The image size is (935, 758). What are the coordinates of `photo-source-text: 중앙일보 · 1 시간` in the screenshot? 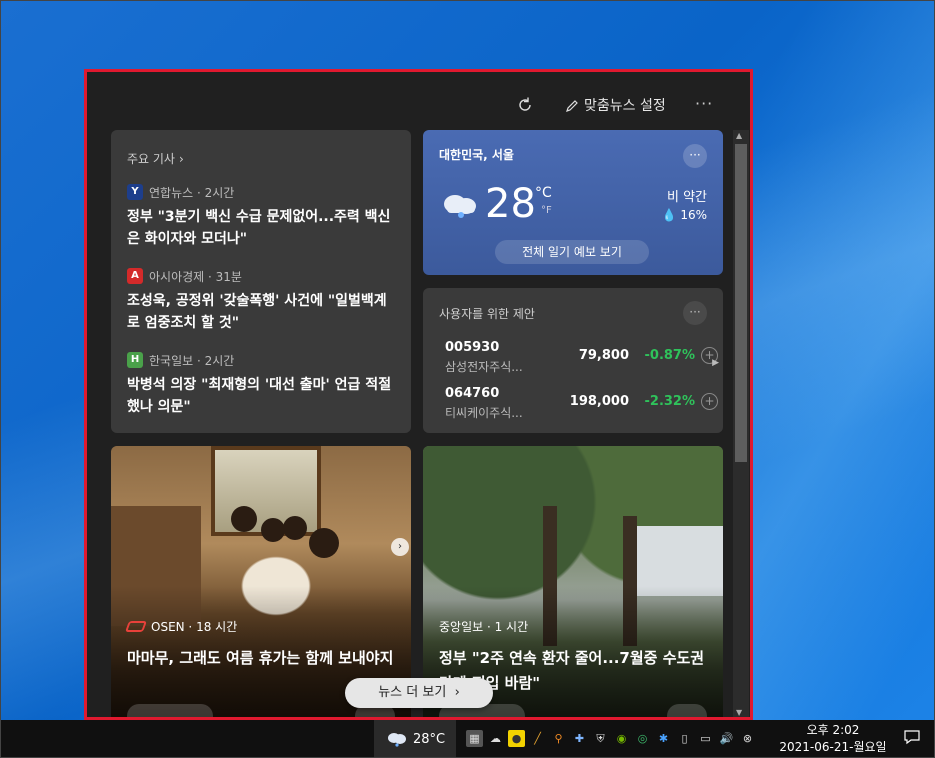 It's located at (484, 627).